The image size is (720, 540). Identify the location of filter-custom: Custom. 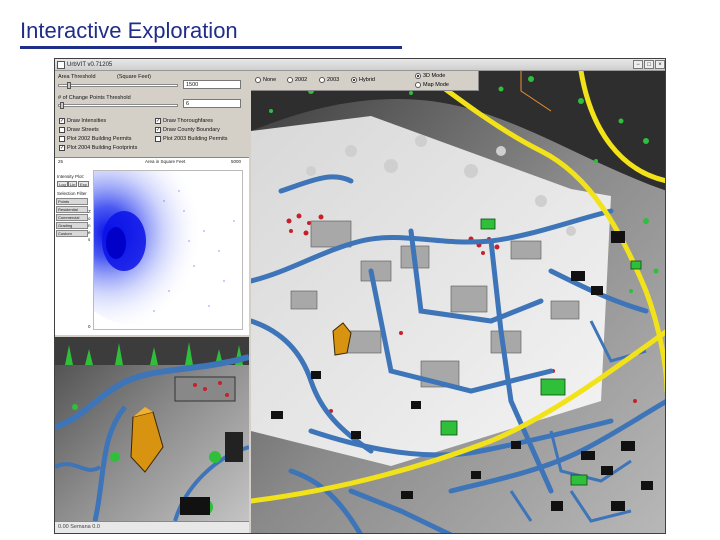
(72, 233).